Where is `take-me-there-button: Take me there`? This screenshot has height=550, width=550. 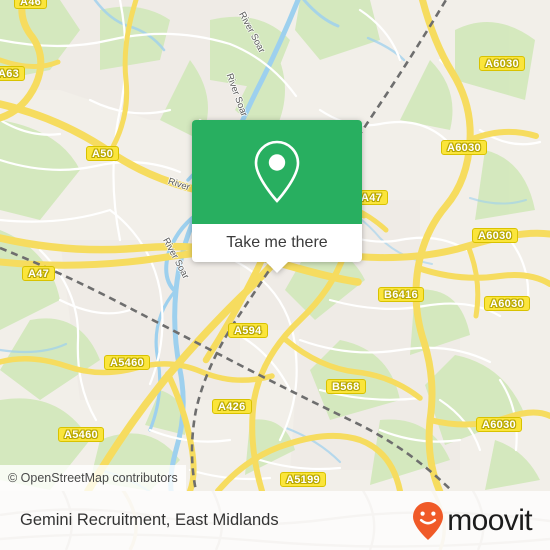
take-me-there-button: Take me there is located at coordinates (277, 243).